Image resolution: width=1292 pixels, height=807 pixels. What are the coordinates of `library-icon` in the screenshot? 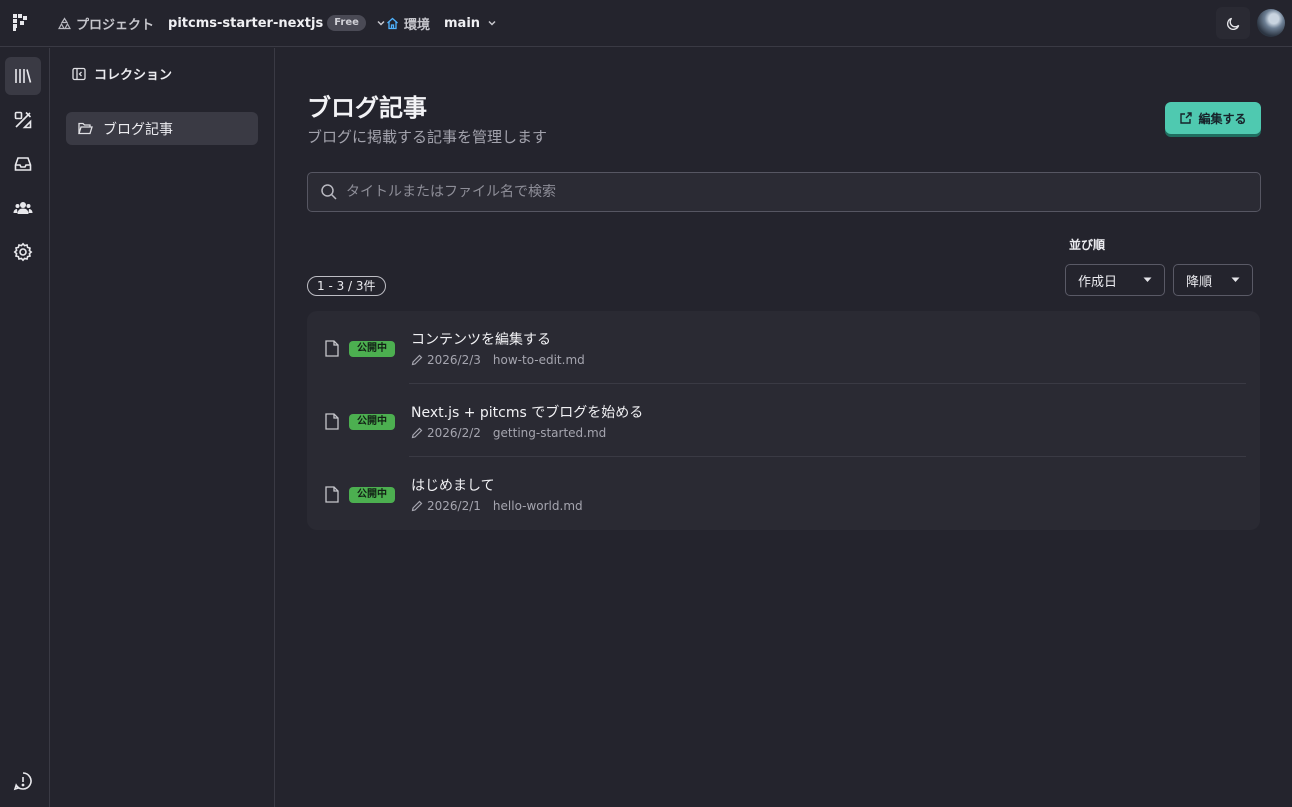 It's located at (23, 76).